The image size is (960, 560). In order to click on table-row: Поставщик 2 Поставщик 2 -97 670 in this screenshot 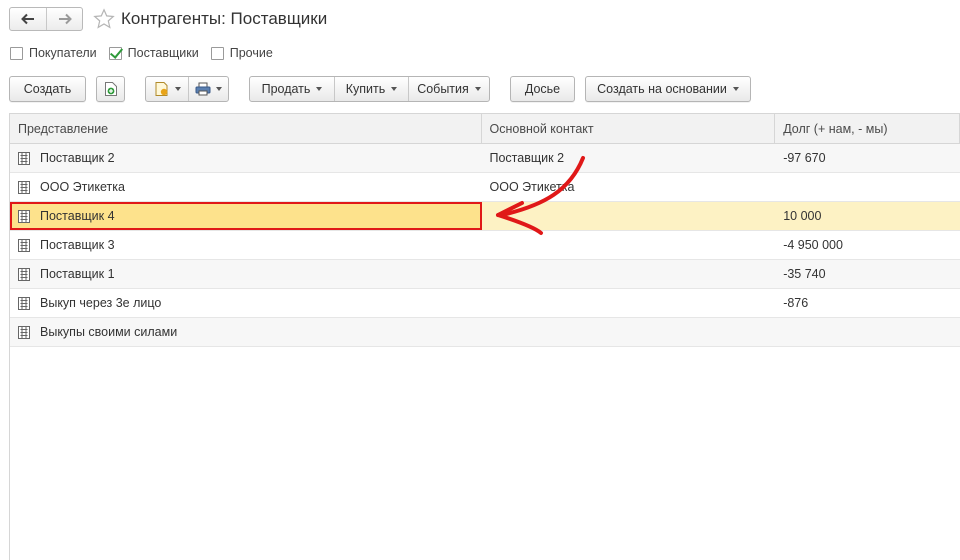, I will do `click(485, 158)`.